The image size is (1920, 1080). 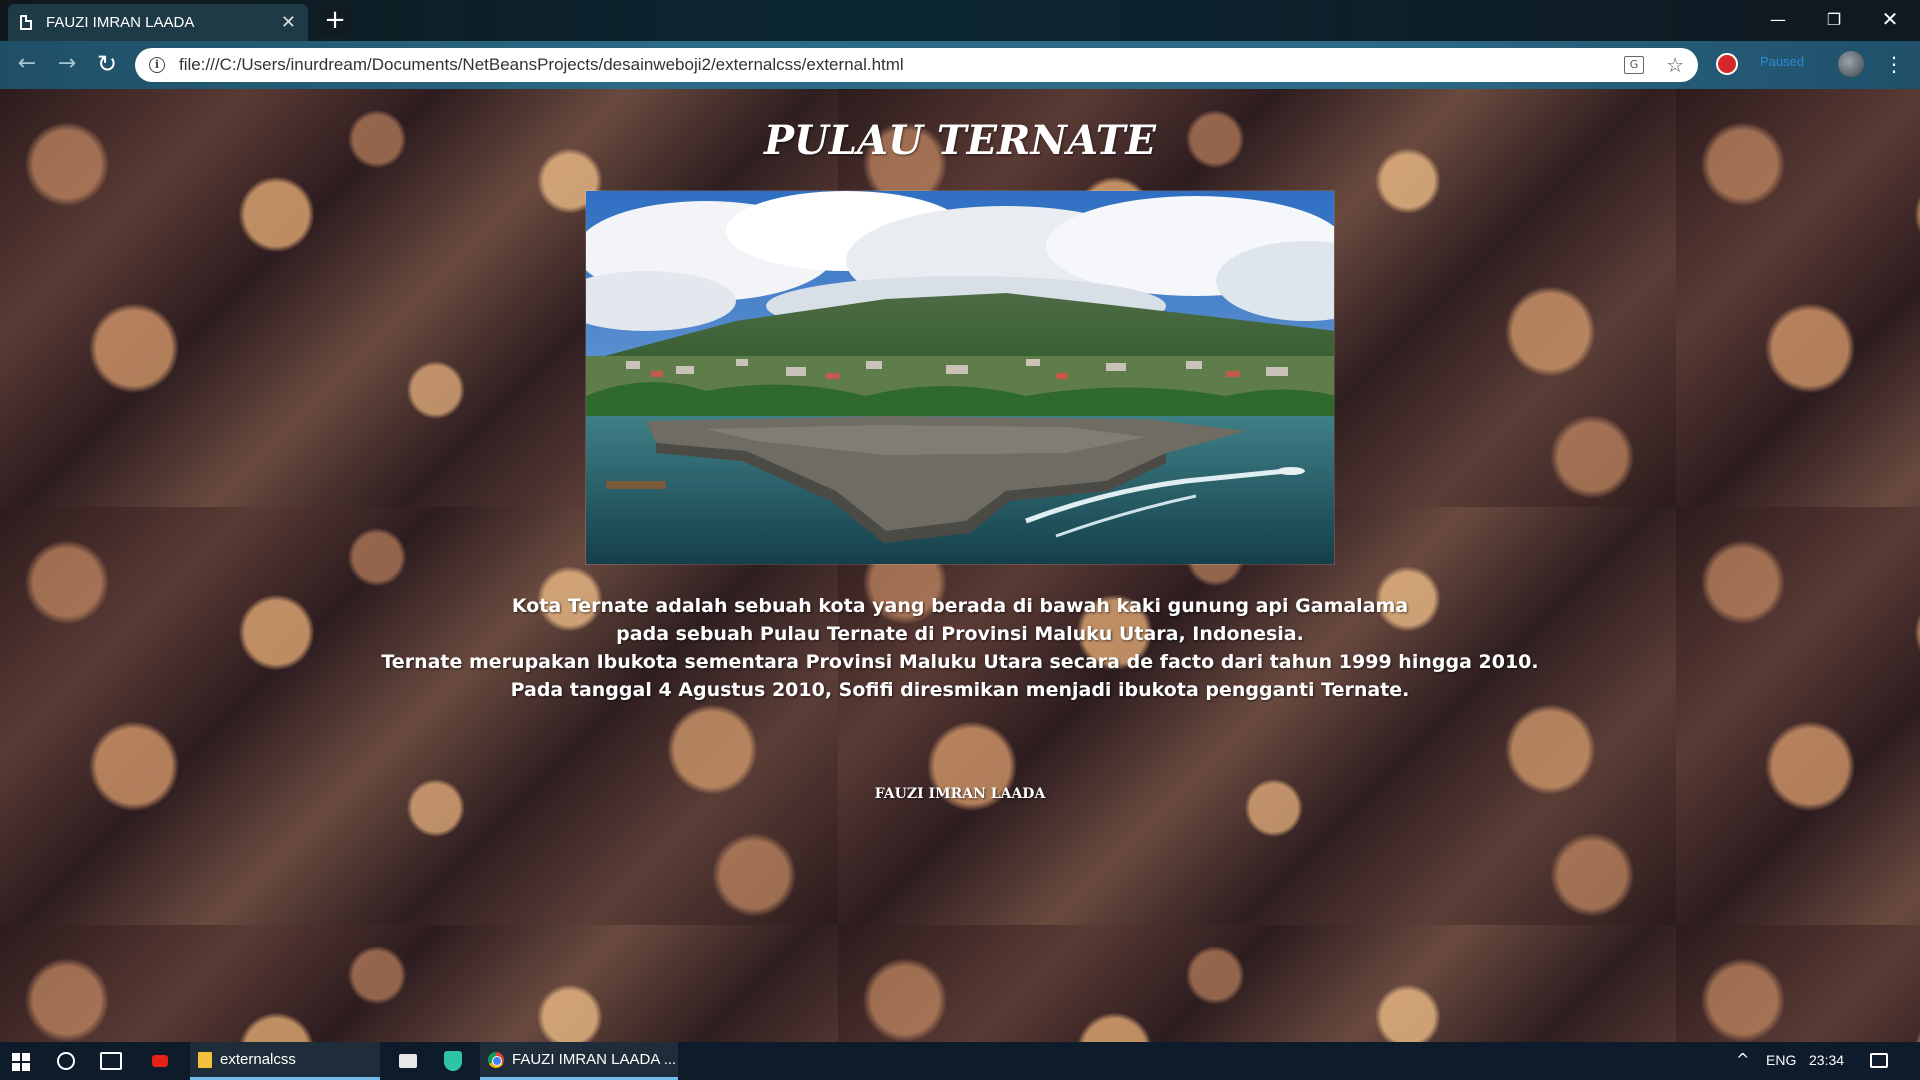 What do you see at coordinates (453, 1061) in the screenshot?
I see `shield-icon` at bounding box center [453, 1061].